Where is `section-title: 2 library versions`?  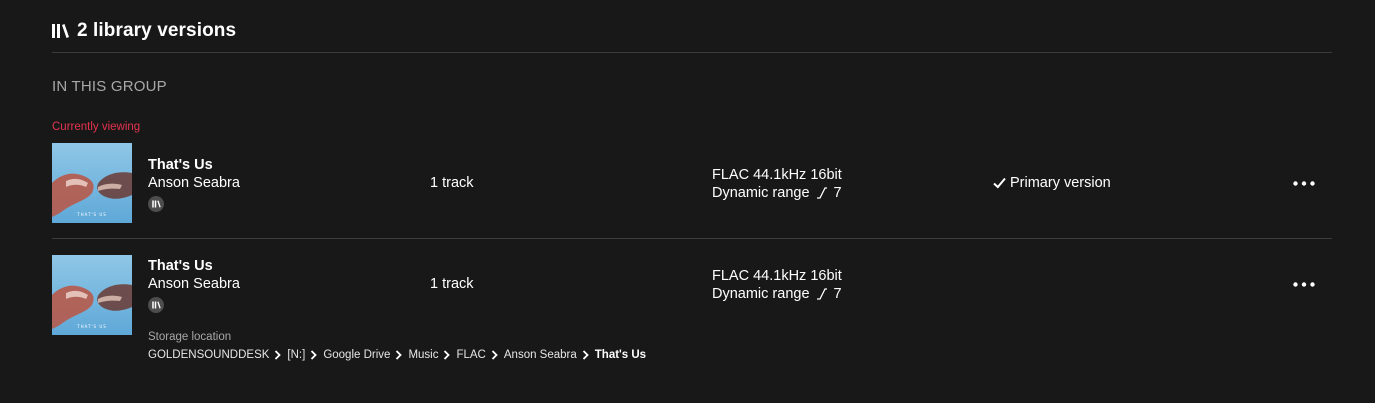 section-title: 2 library versions is located at coordinates (157, 30).